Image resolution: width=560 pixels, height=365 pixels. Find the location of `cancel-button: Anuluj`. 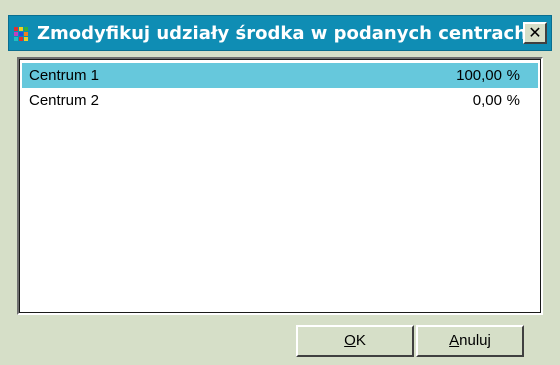

cancel-button: Anuluj is located at coordinates (470, 341).